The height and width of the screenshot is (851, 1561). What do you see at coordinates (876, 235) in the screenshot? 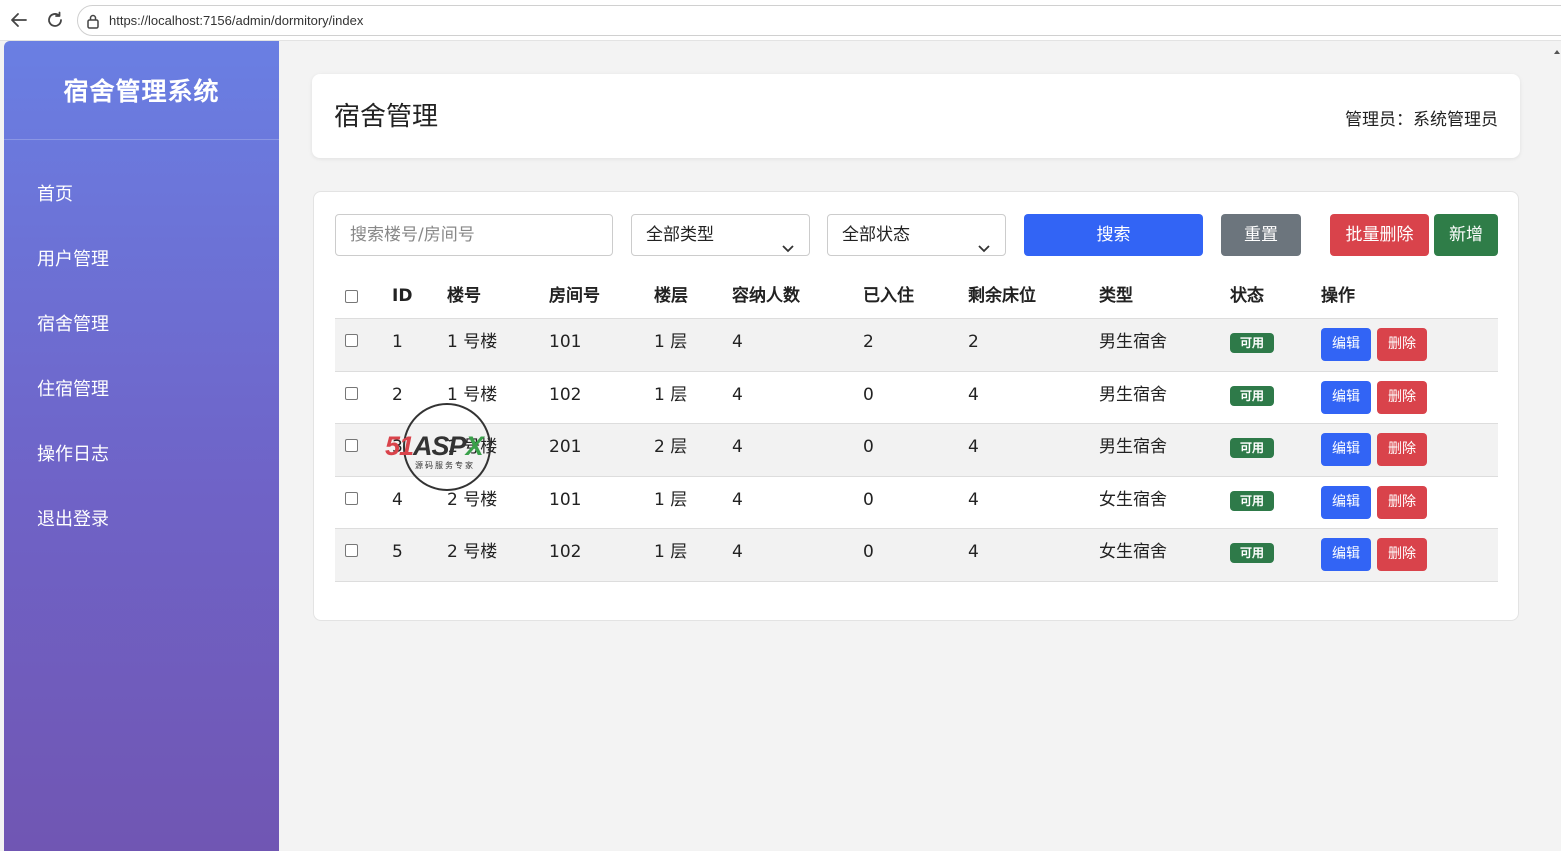
I see `status-select-value: 全部状态` at bounding box center [876, 235].